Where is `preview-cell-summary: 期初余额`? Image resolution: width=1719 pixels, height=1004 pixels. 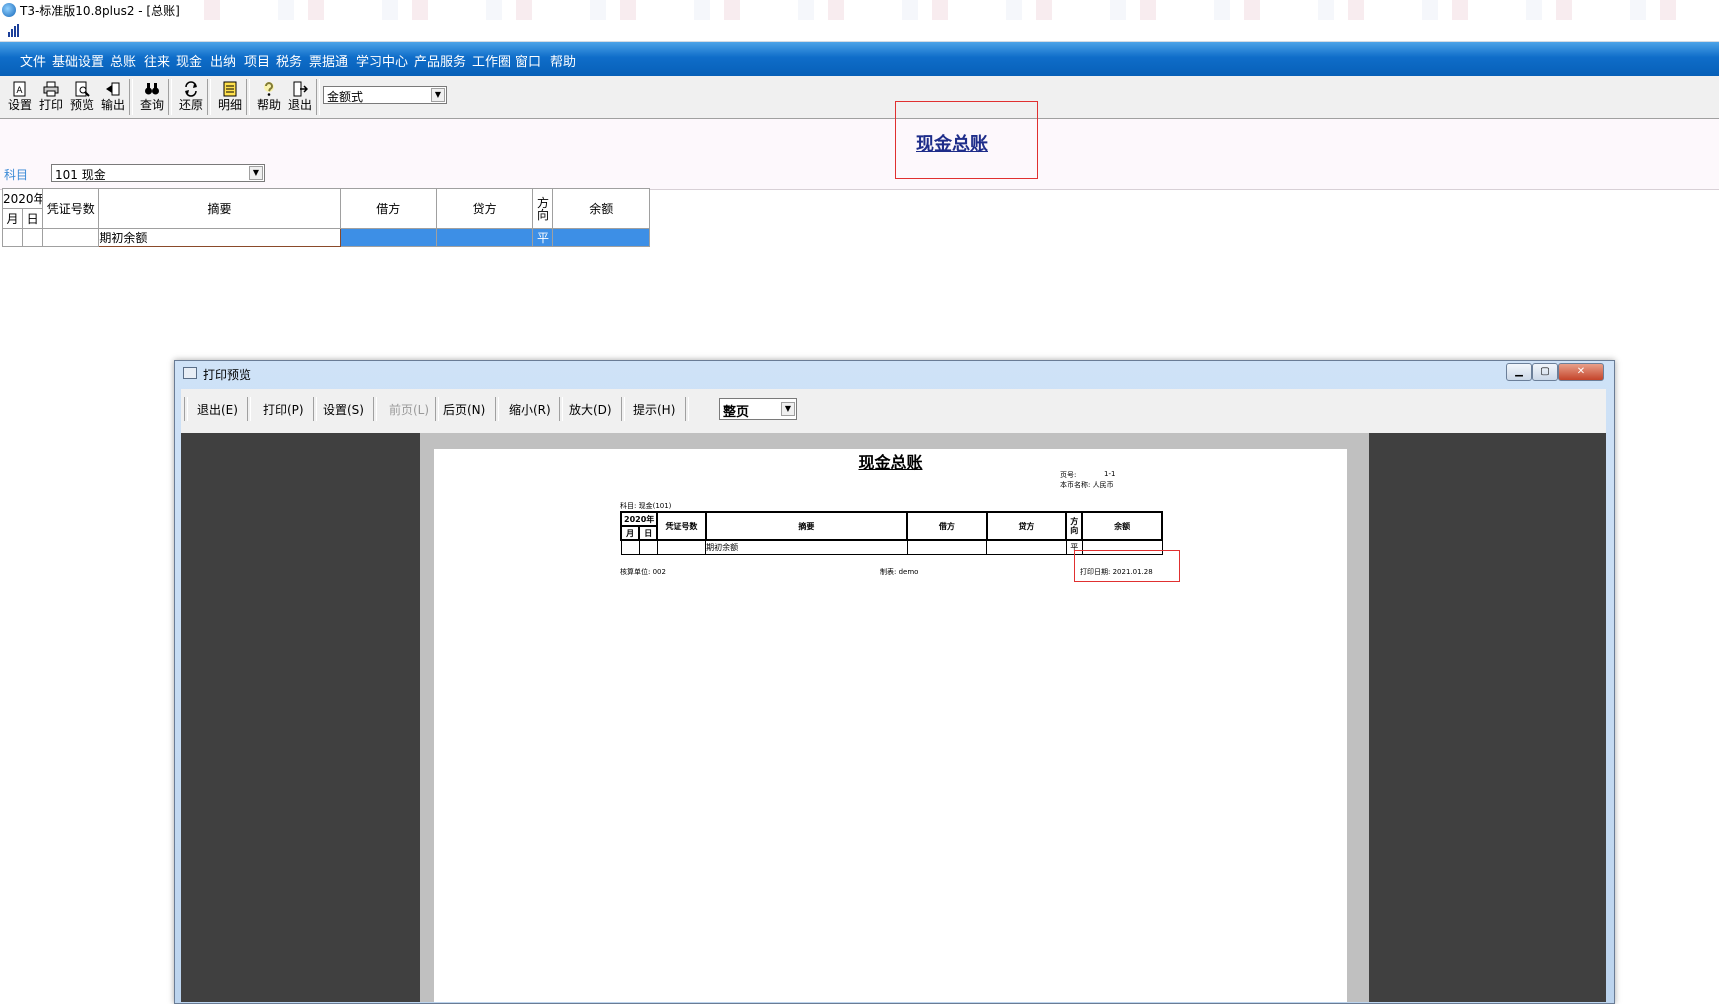
preview-cell-summary: 期初余额 is located at coordinates (806, 547).